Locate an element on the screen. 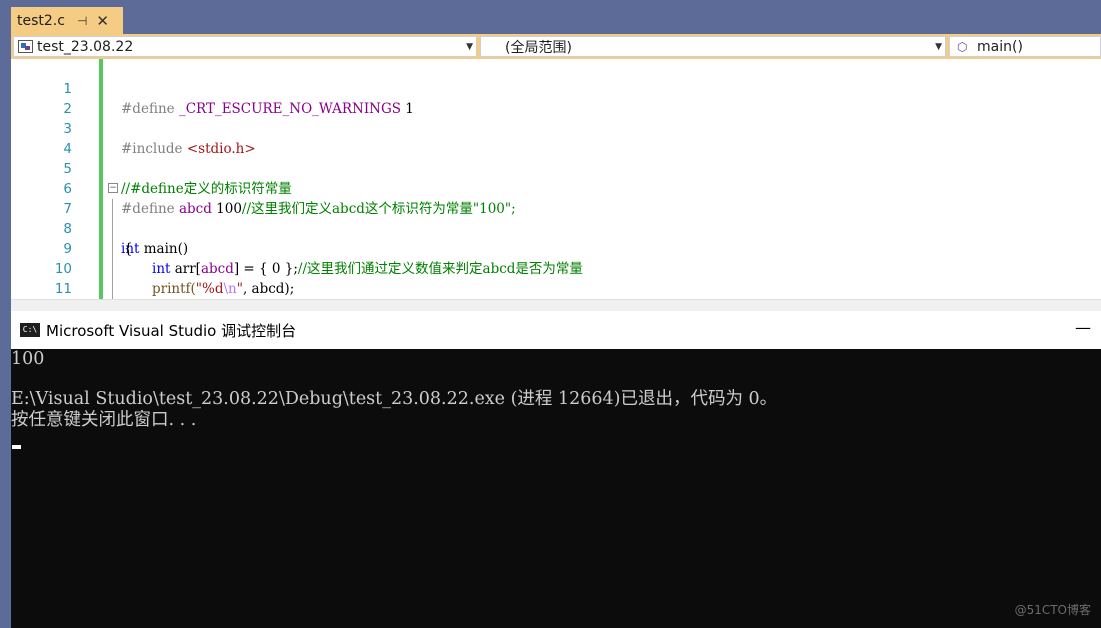 This screenshot has width=1101, height=628. code-line: 1 #define _CRT_ESCURE_NO_WARNINGS 1 is located at coordinates (556, 88).